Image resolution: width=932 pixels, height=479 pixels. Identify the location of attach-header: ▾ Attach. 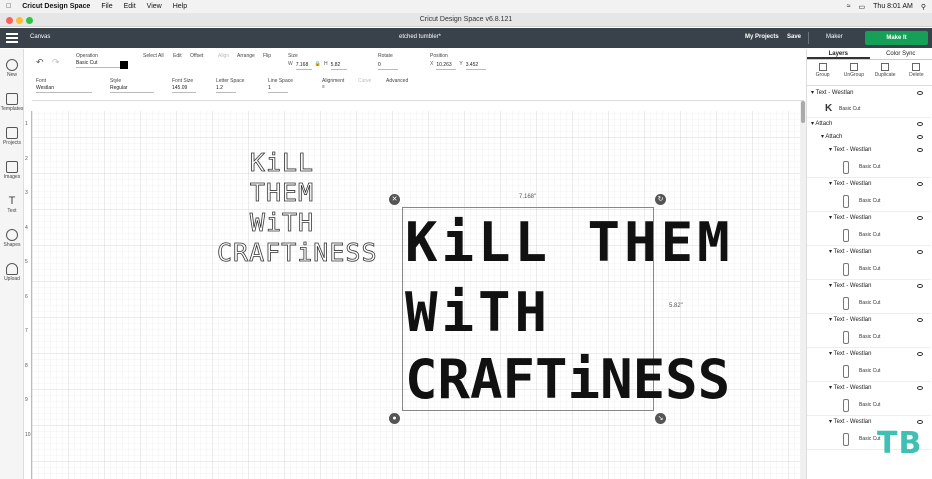
(869, 124).